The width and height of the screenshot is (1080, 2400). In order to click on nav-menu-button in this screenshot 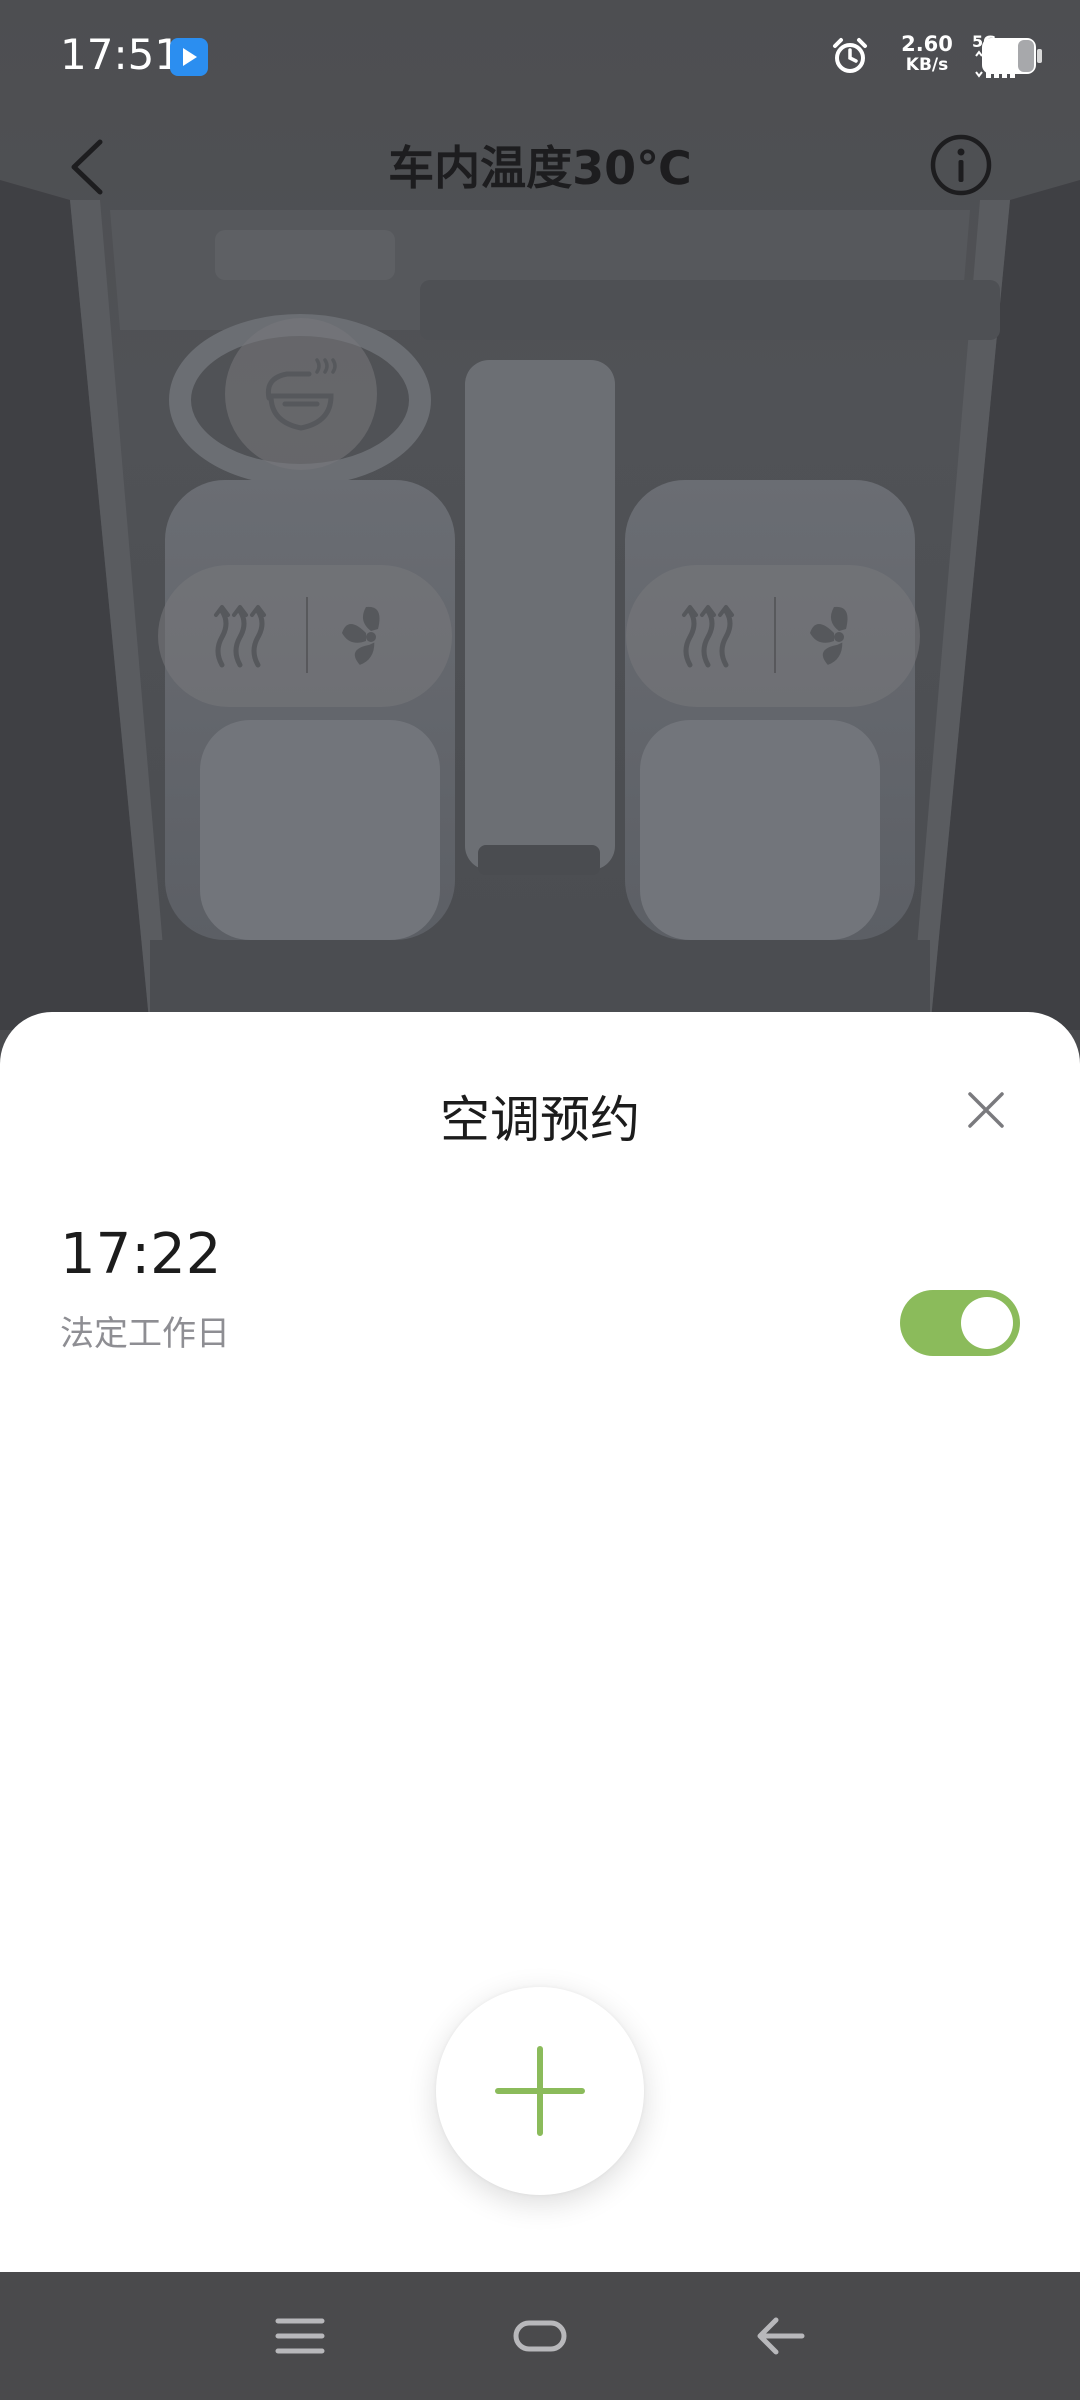, I will do `click(300, 2336)`.